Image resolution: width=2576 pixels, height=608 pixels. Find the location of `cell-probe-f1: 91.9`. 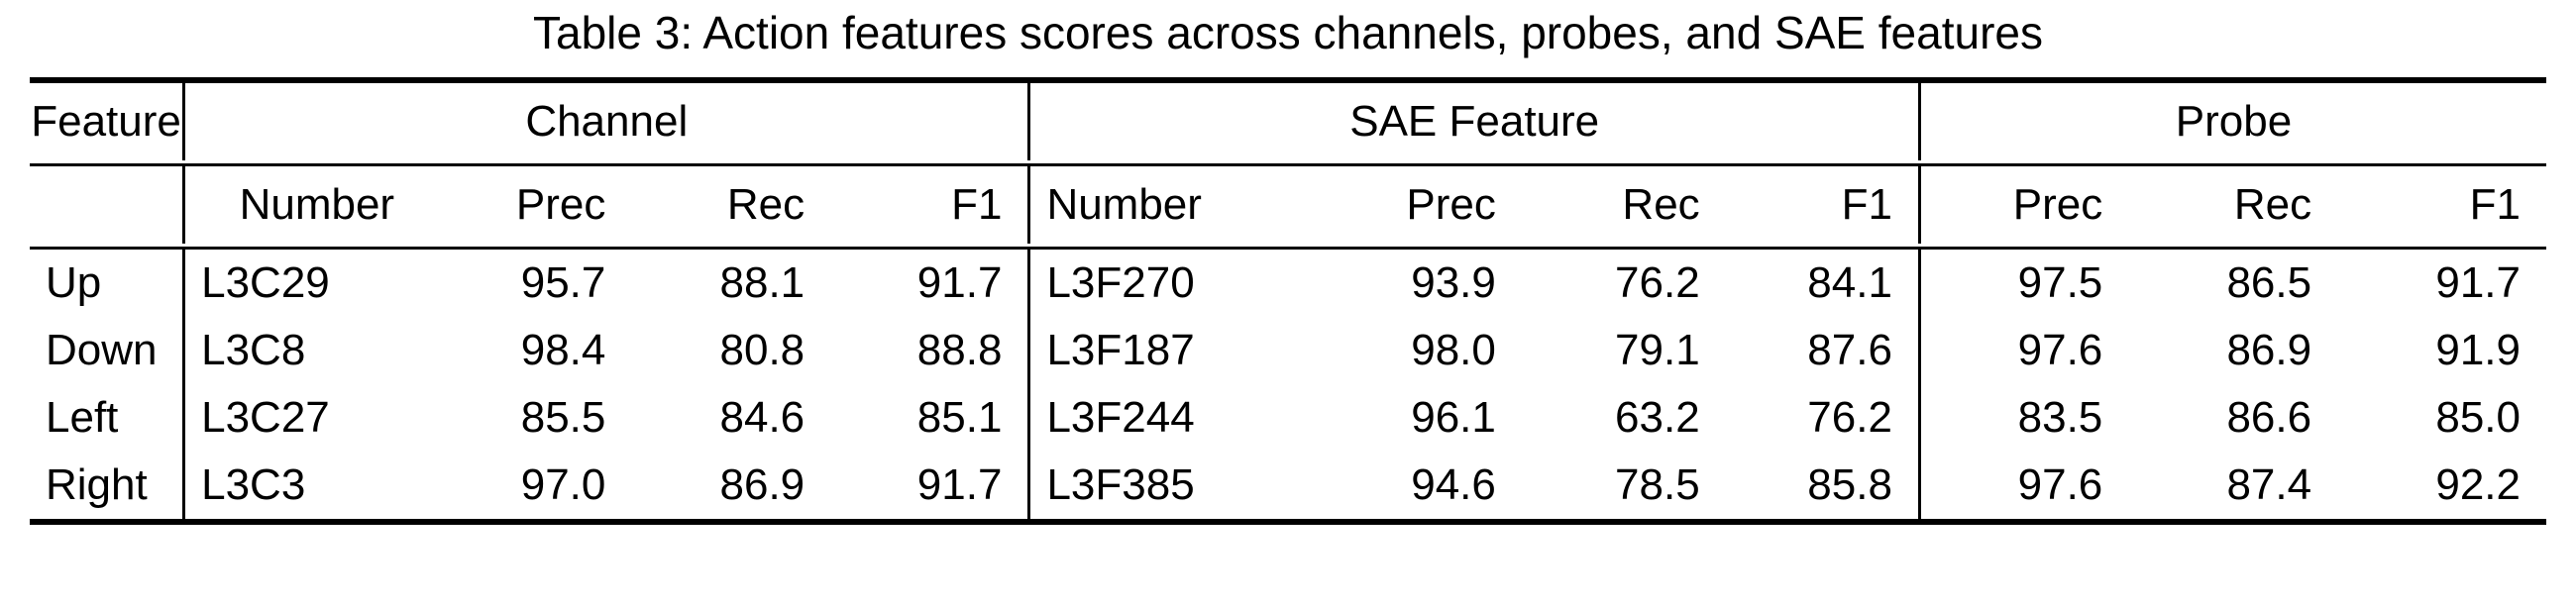

cell-probe-f1: 91.9 is located at coordinates (2478, 350).